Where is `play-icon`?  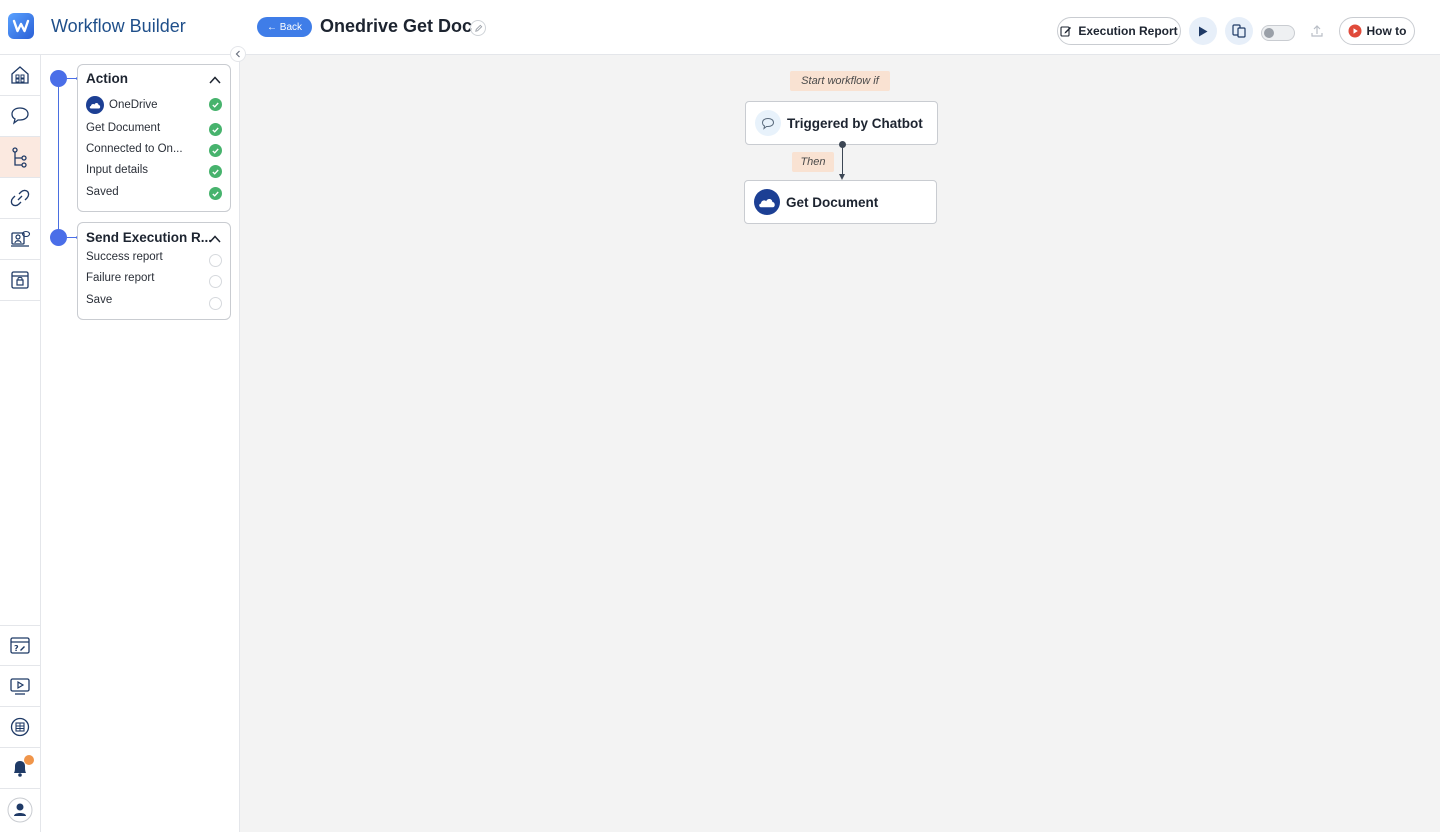 play-icon is located at coordinates (1203, 31).